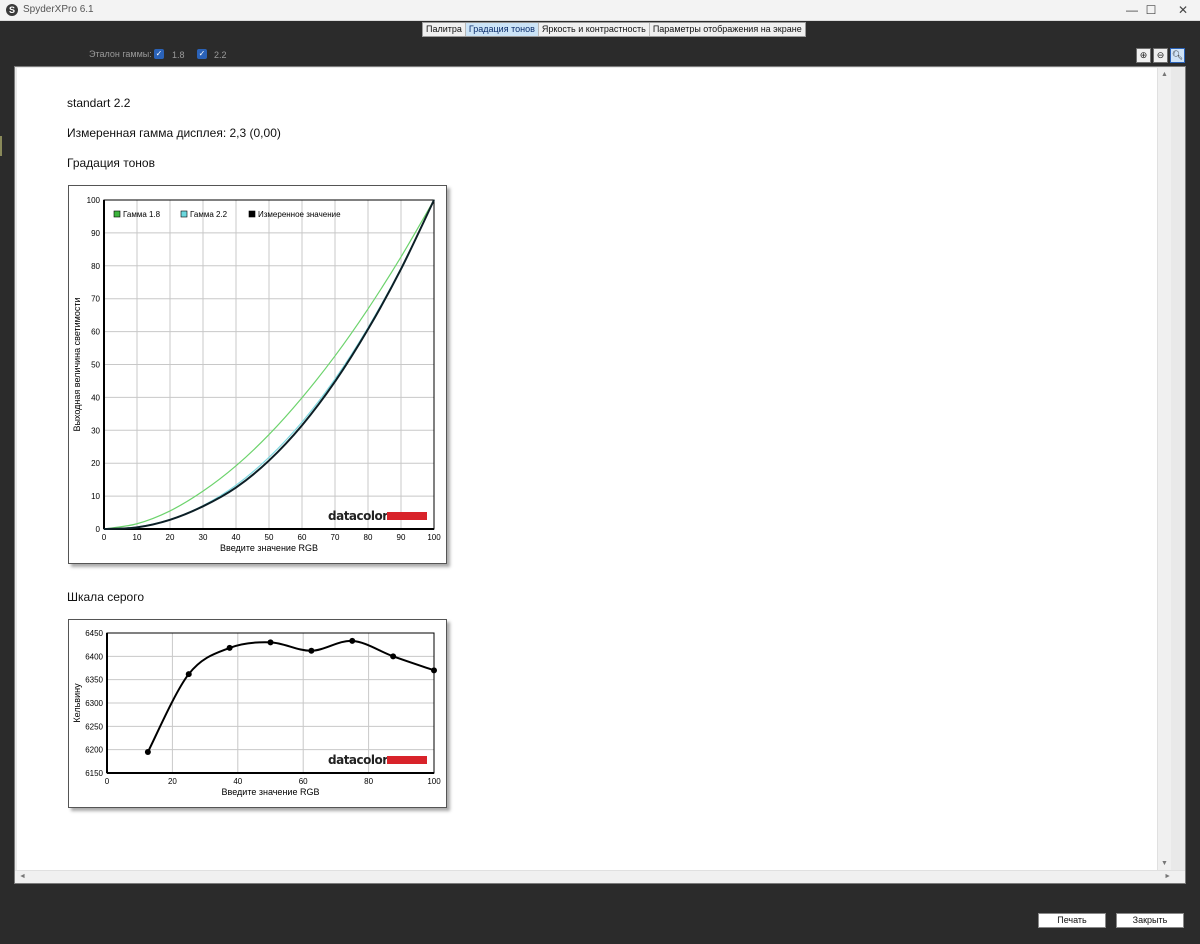 The width and height of the screenshot is (1200, 944). I want to click on profile-name: standart 2.2, so click(99, 103).